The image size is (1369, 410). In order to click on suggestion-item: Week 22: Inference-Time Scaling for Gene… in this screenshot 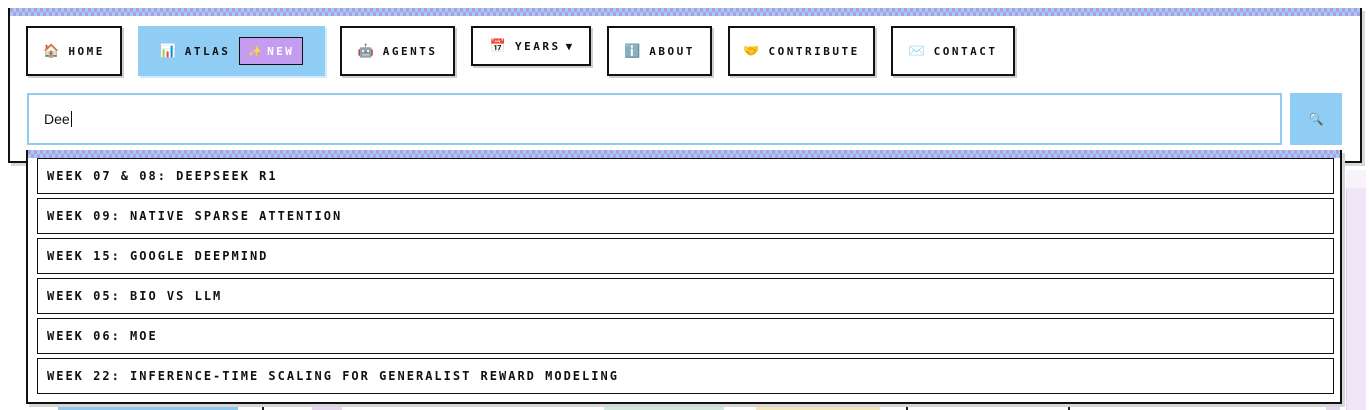, I will do `click(685, 376)`.